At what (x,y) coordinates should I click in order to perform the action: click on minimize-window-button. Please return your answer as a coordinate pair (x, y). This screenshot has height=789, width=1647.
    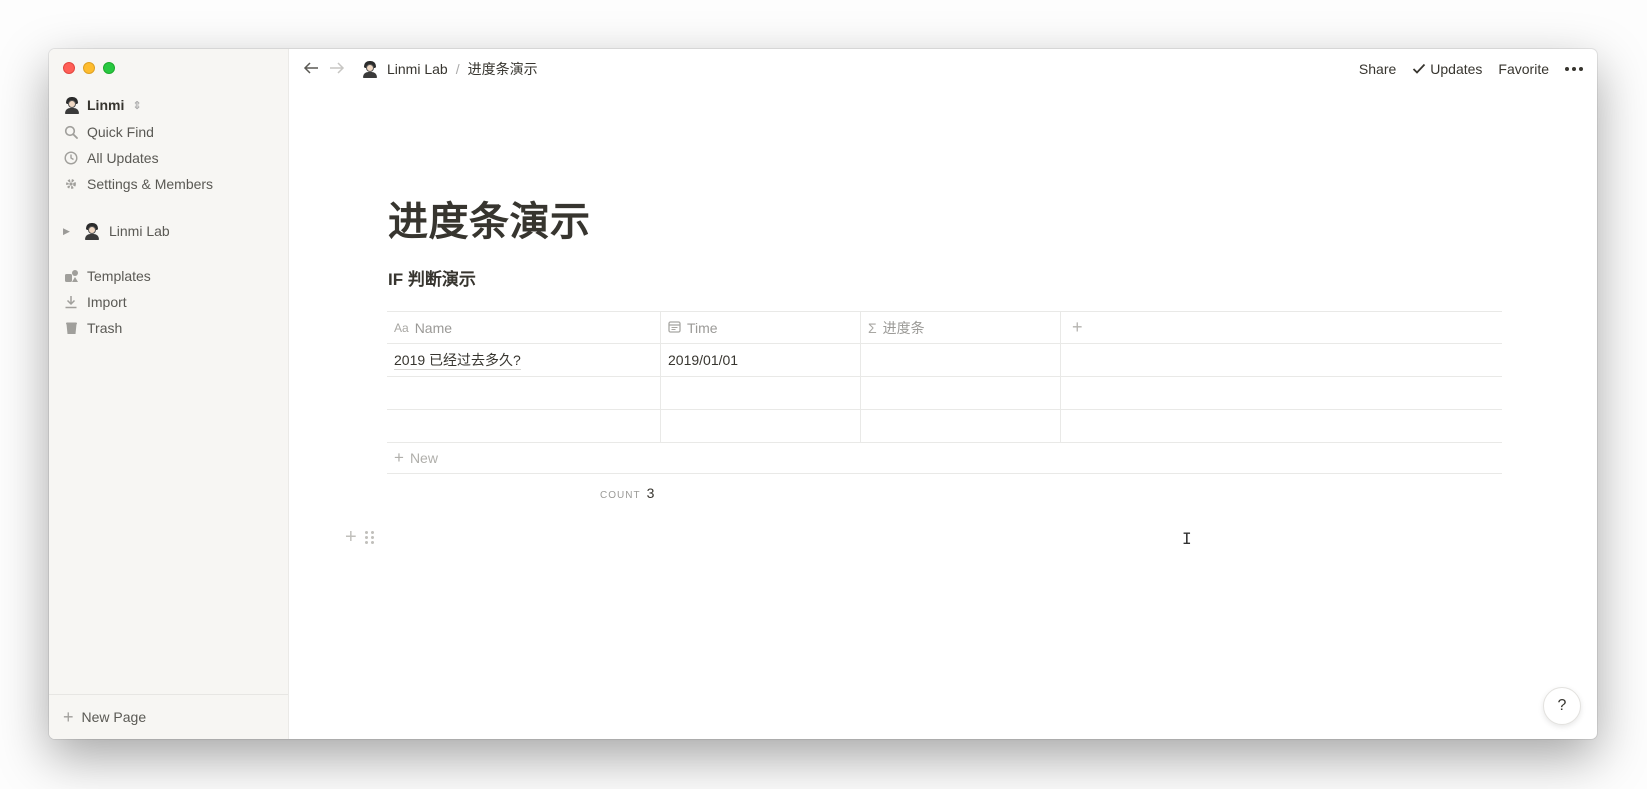
    Looking at the image, I should click on (89, 68).